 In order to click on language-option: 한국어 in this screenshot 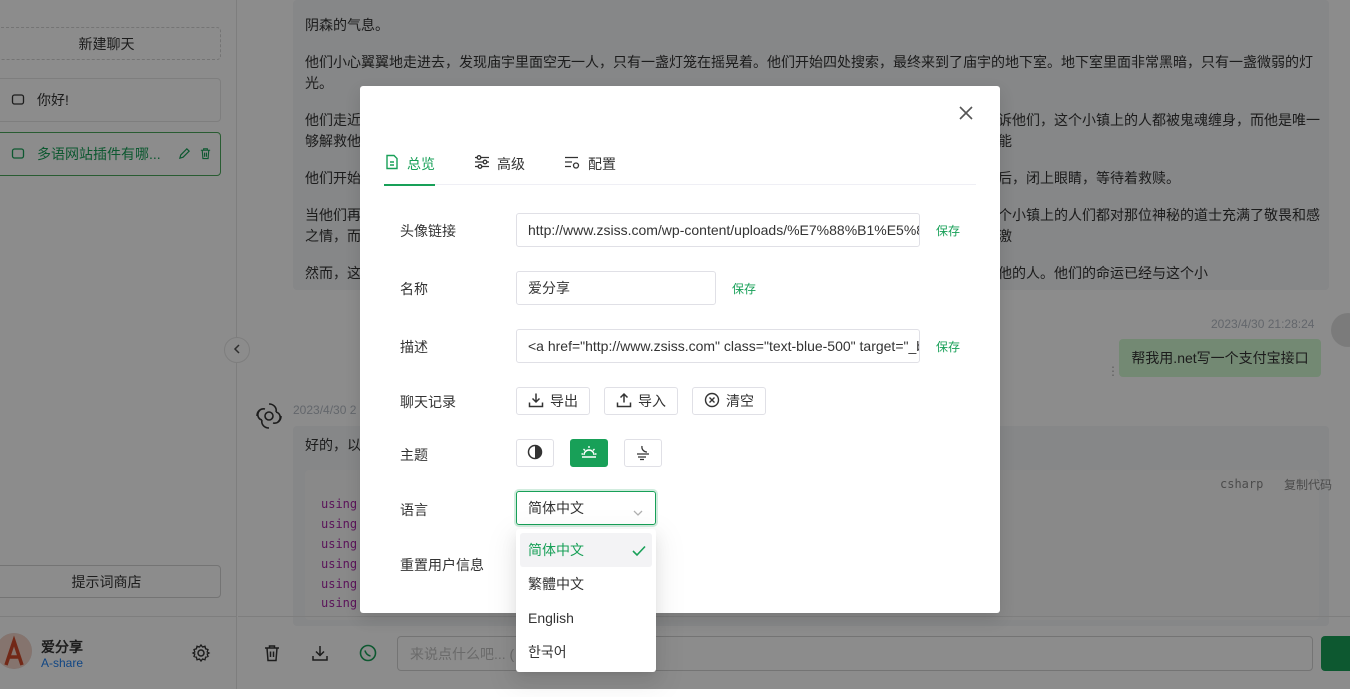, I will do `click(586, 652)`.